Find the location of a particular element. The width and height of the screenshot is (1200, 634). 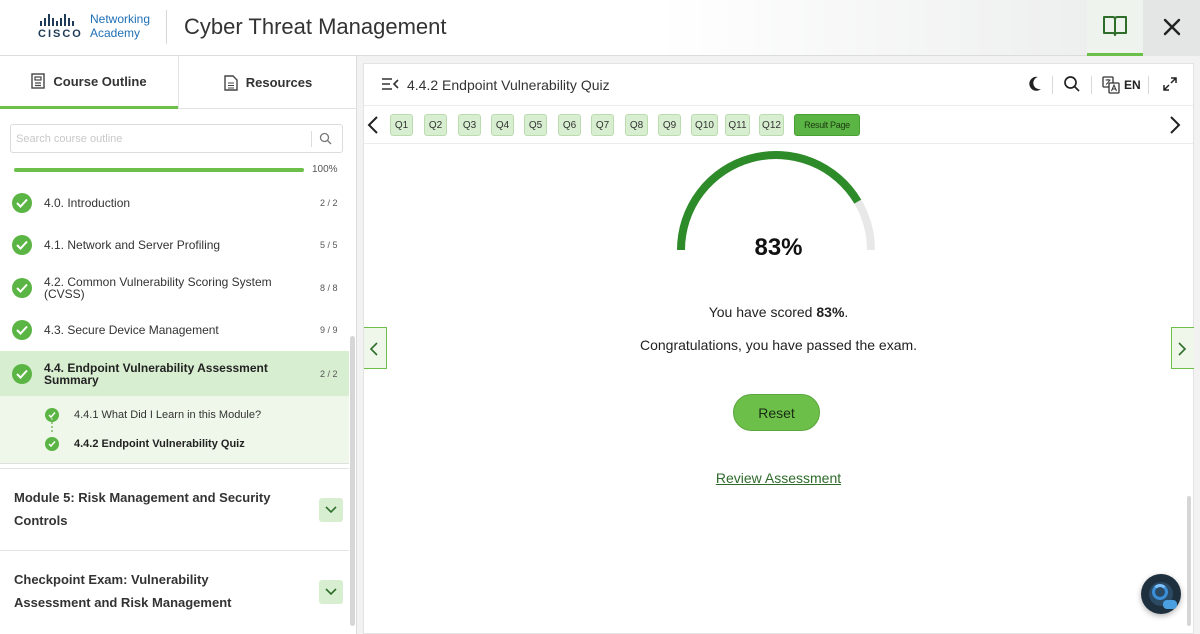

question-button-q3: Q3 is located at coordinates (469, 125).